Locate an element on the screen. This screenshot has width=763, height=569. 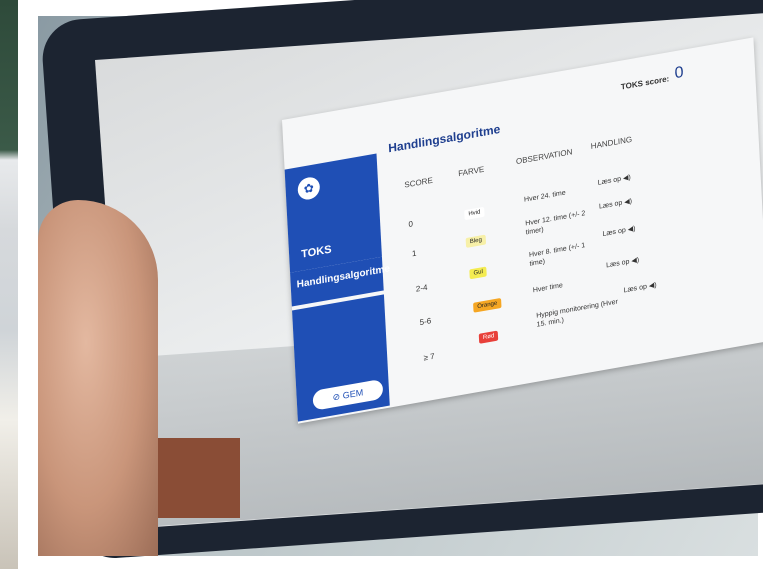
background-photo-strip is located at coordinates (9, 284).